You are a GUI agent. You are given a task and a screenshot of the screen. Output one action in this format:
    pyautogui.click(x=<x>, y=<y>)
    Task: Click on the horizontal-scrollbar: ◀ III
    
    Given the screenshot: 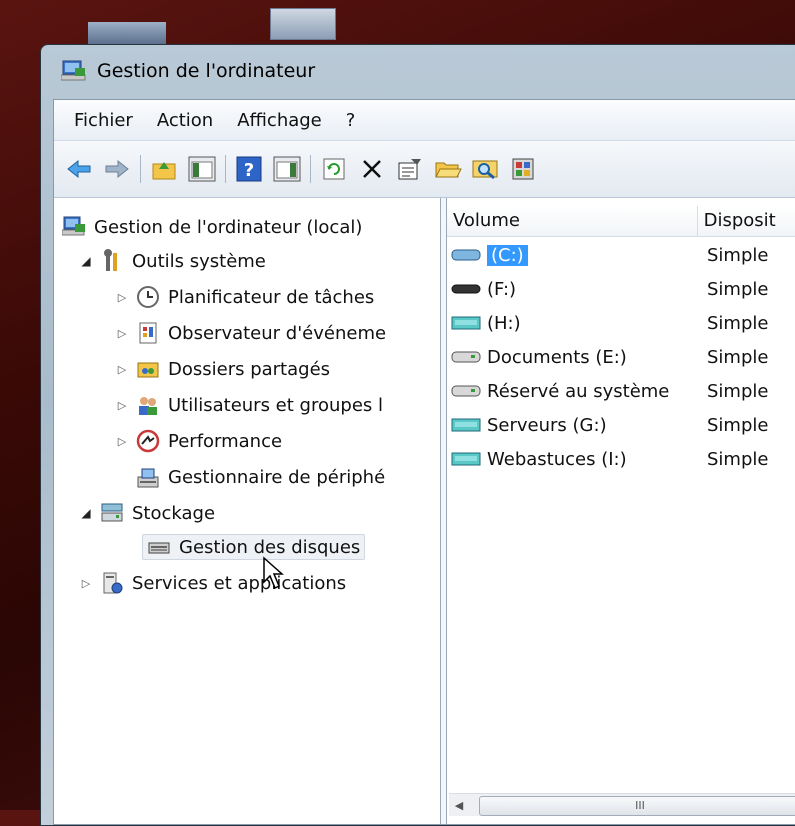 What is the action you would take?
    pyautogui.click(x=622, y=804)
    